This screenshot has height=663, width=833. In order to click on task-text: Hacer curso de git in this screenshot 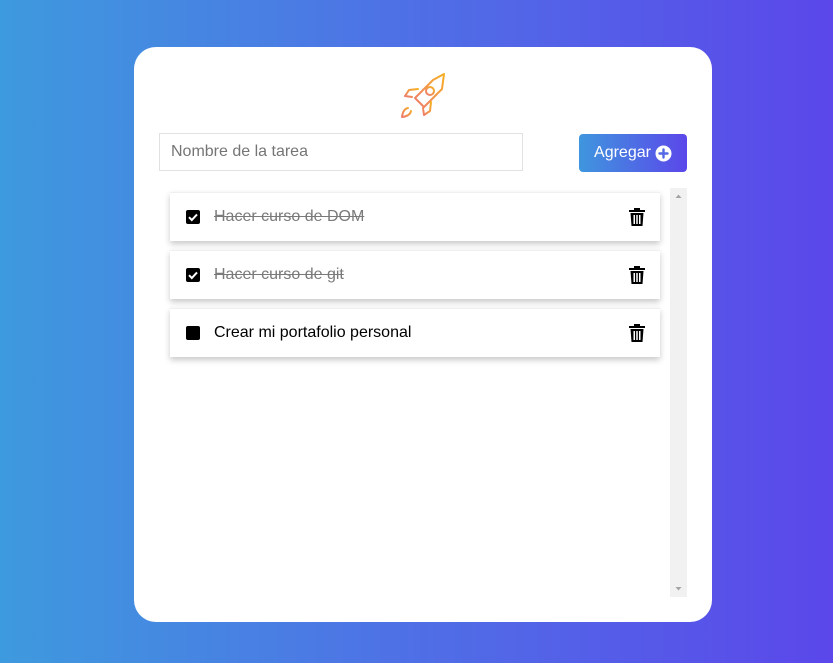, I will do `click(279, 274)`.